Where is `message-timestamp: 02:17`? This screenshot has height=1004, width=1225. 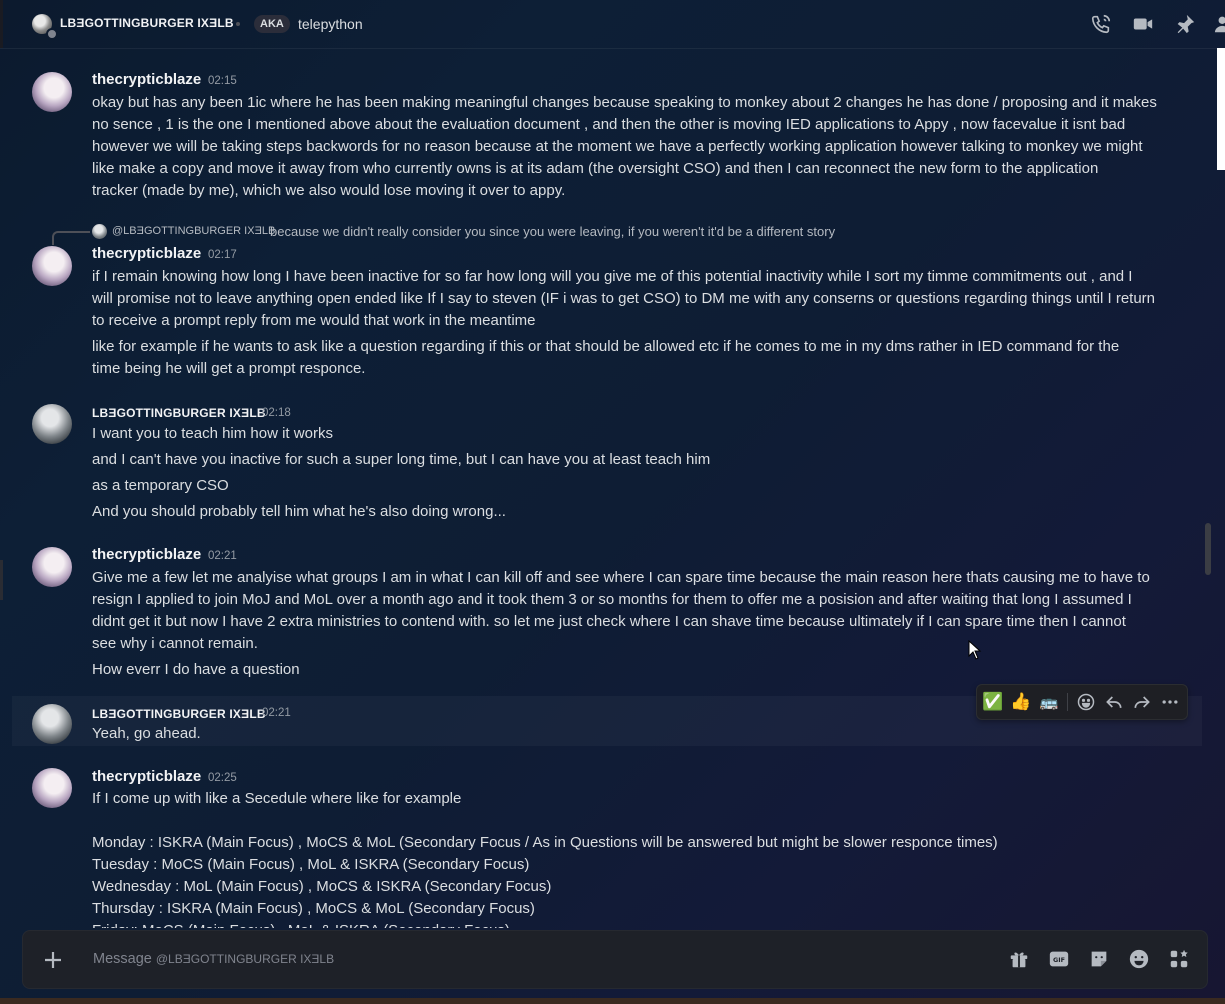
message-timestamp: 02:17 is located at coordinates (222, 255).